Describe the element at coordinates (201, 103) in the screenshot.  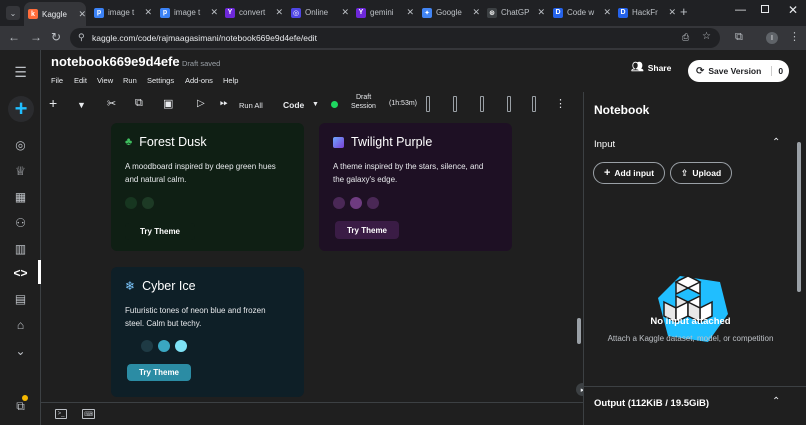
I see `run-cell-icon: ▷` at that location.